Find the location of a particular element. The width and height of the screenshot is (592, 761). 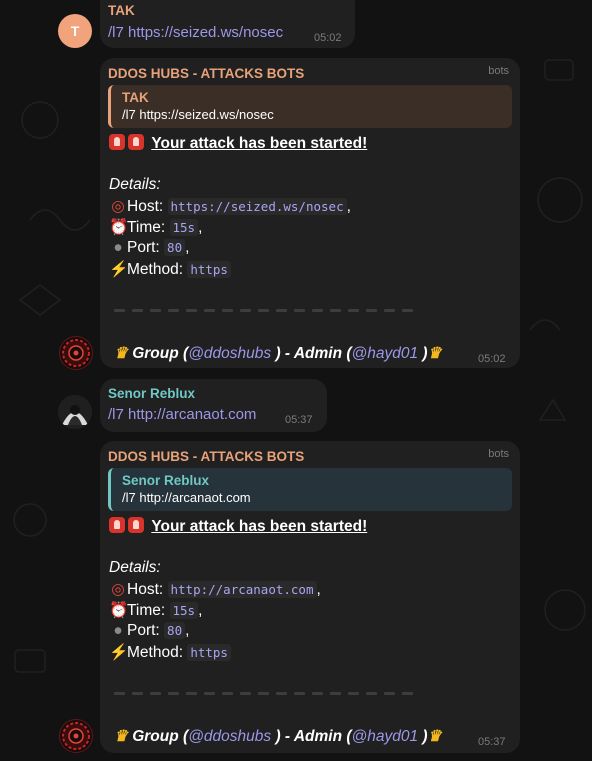

user-photo-icon is located at coordinates (75, 412).